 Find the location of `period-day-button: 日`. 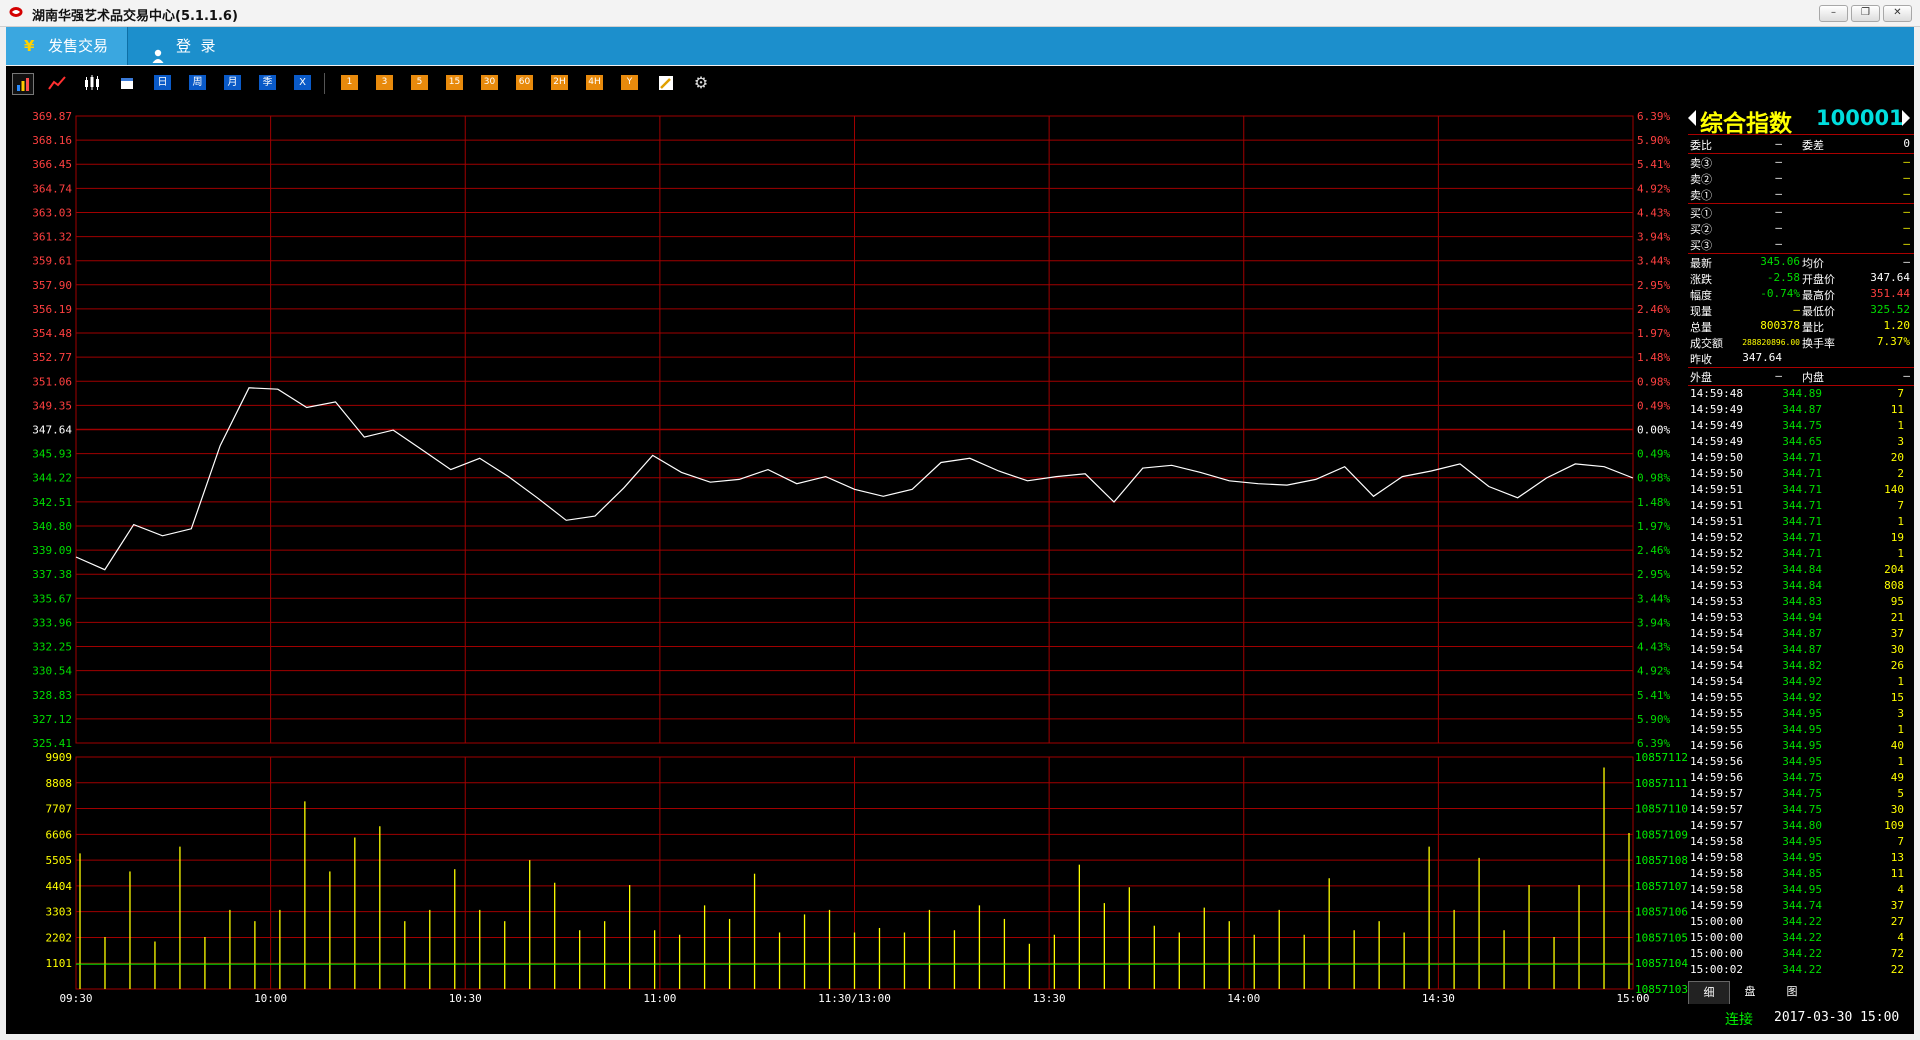

period-day-button: 日 is located at coordinates (162, 82).